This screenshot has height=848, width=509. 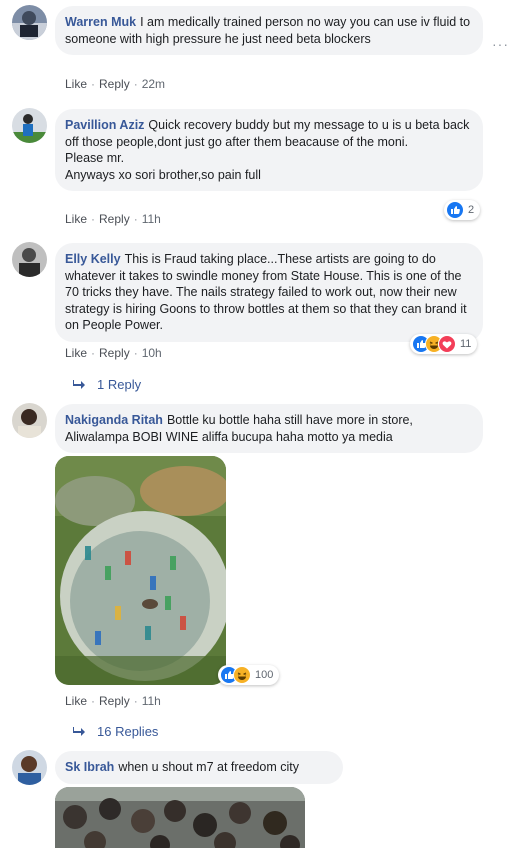 What do you see at coordinates (100, 22) in the screenshot?
I see `comment-author: Warren Muk` at bounding box center [100, 22].